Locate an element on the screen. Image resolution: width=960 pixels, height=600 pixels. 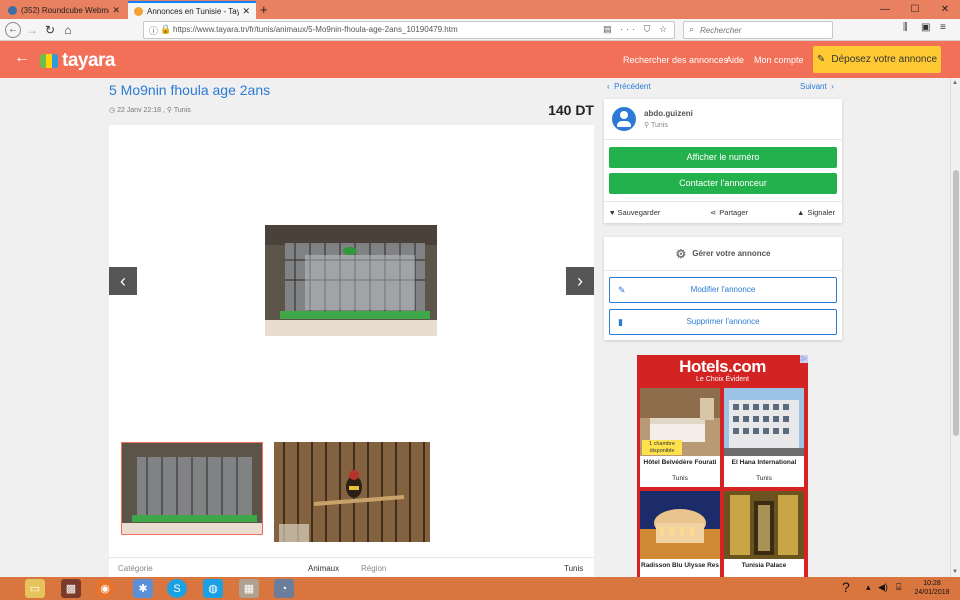
system-clock: 10:28 24/01/2018 is located at coordinates (932, 588).